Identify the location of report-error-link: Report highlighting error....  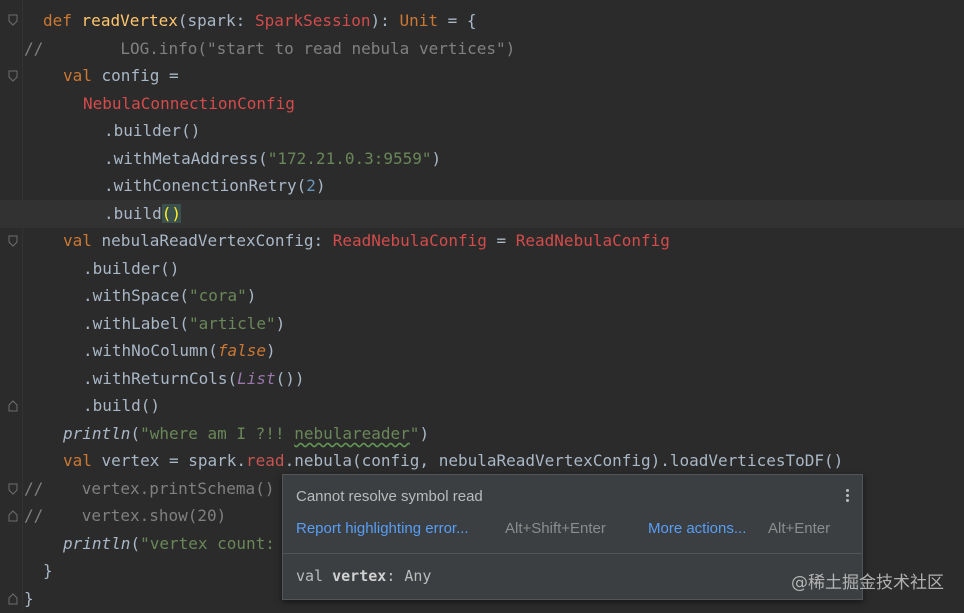
(382, 528).